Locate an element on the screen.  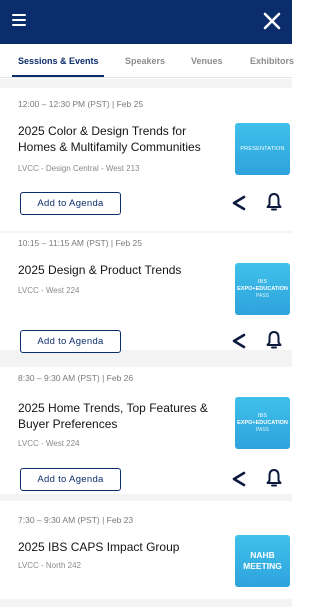
session-title: 2025 Design & Product Trends is located at coordinates (118, 270).